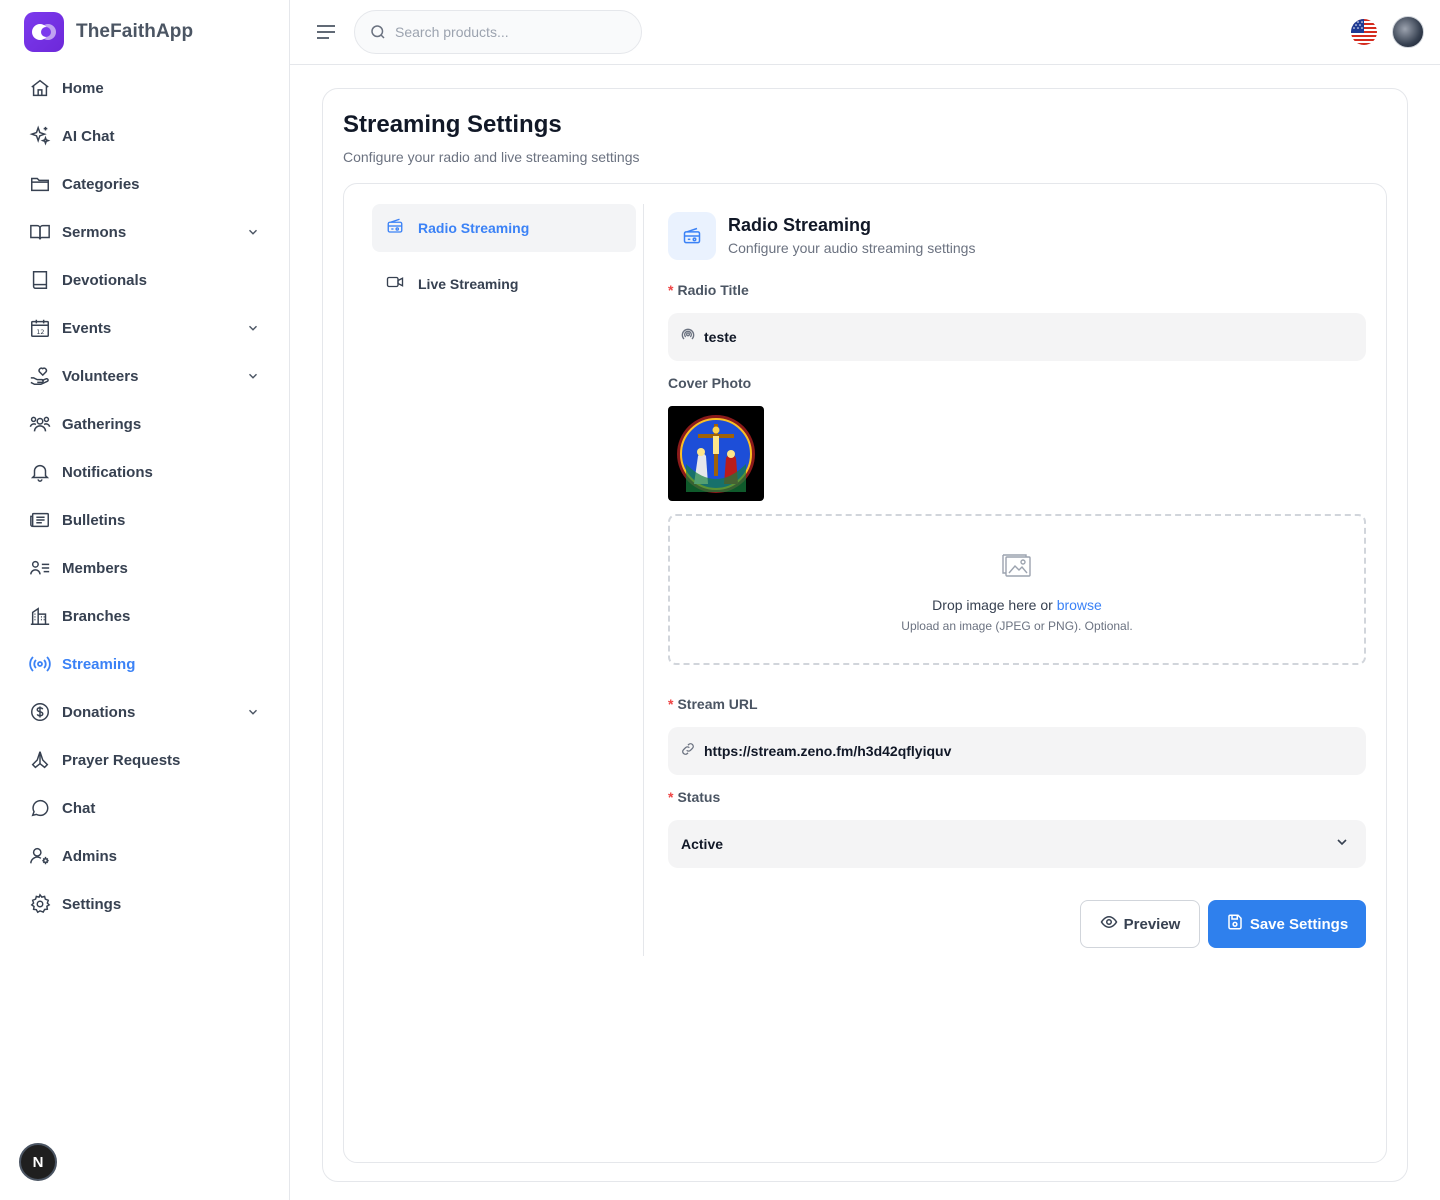  What do you see at coordinates (1017, 605) in the screenshot?
I see `dropzone-text: Drop image here or browse` at bounding box center [1017, 605].